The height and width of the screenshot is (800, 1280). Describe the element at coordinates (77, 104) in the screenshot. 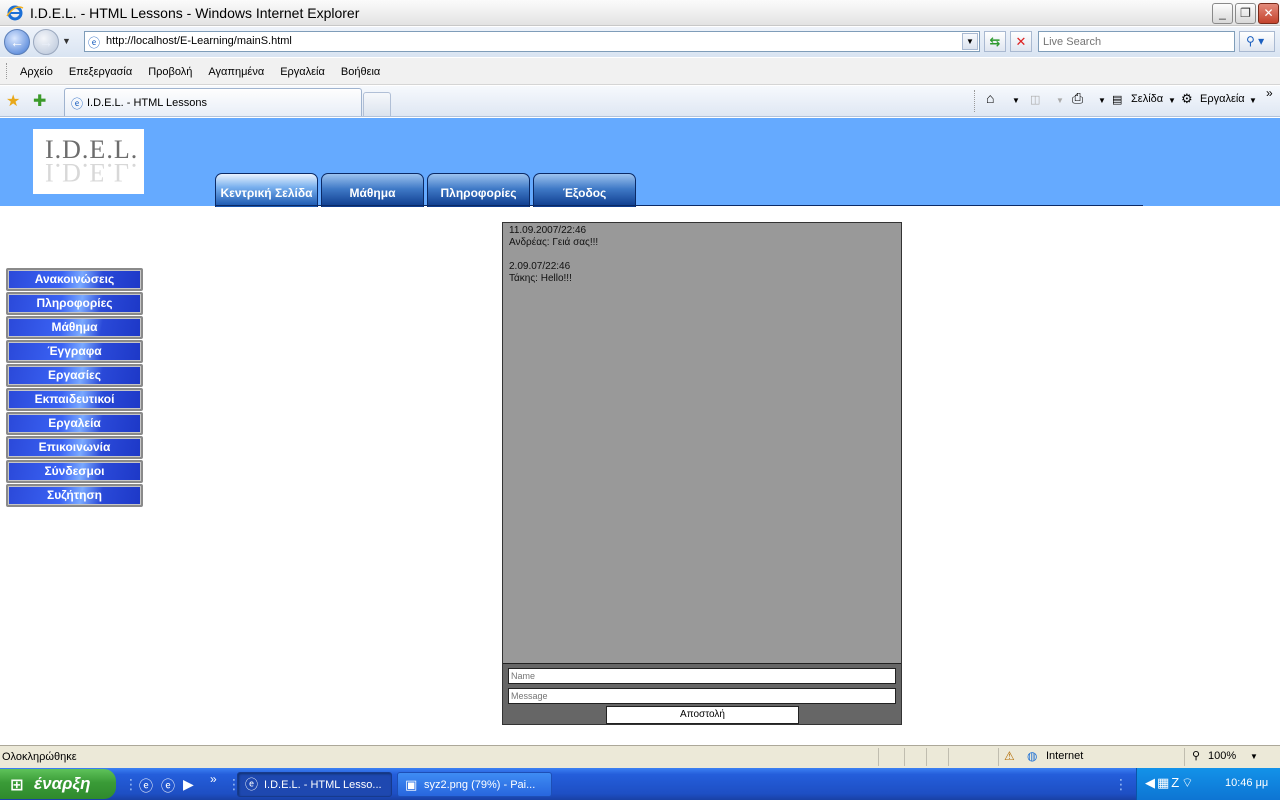

I see `tab-page-icon: ⓔ` at that location.